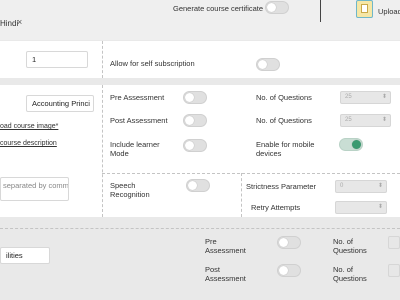  What do you see at coordinates (218, 8) in the screenshot?
I see `generate-certificate-label: Generate course certificate` at bounding box center [218, 8].